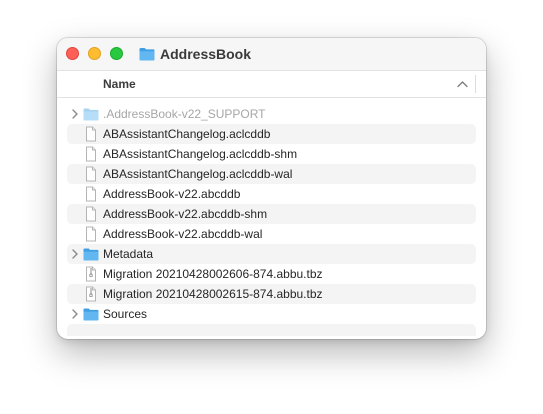 This screenshot has width=543, height=414. What do you see at coordinates (94, 53) in the screenshot?
I see `minimize-button` at bounding box center [94, 53].